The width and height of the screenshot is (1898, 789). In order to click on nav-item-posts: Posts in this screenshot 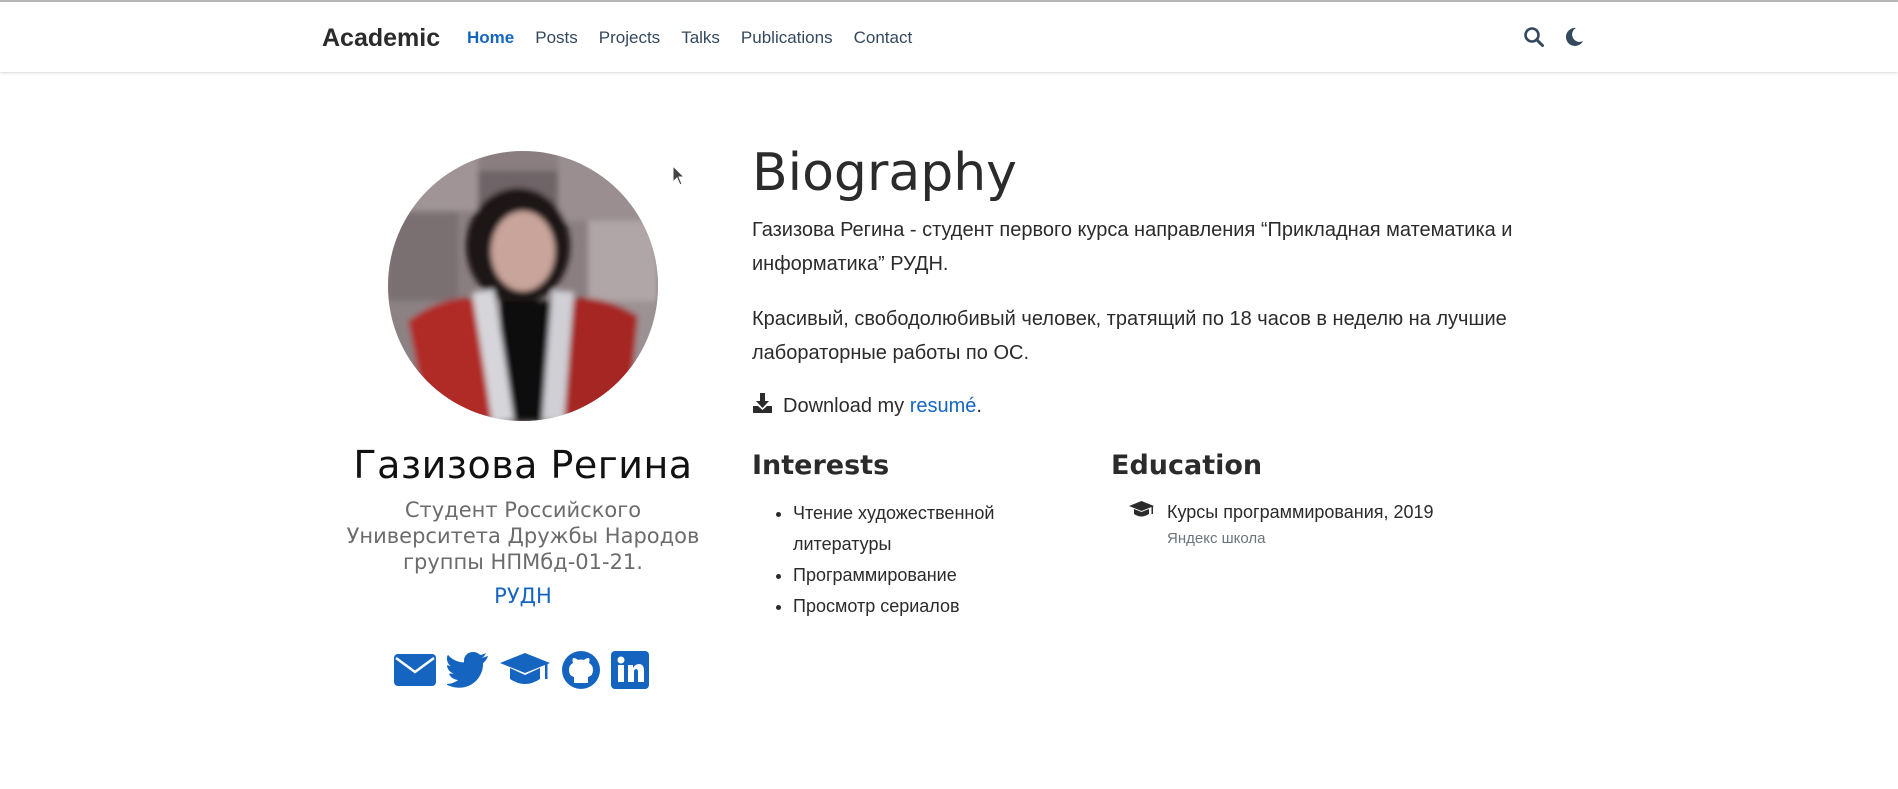, I will do `click(556, 38)`.